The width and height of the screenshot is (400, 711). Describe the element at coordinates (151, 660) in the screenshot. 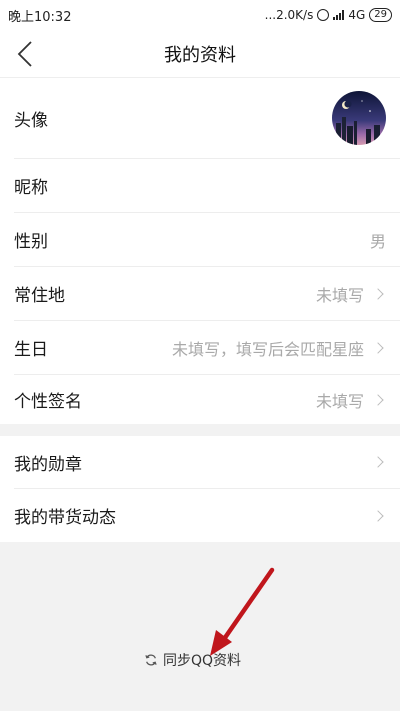

I see `sync-icon` at that location.